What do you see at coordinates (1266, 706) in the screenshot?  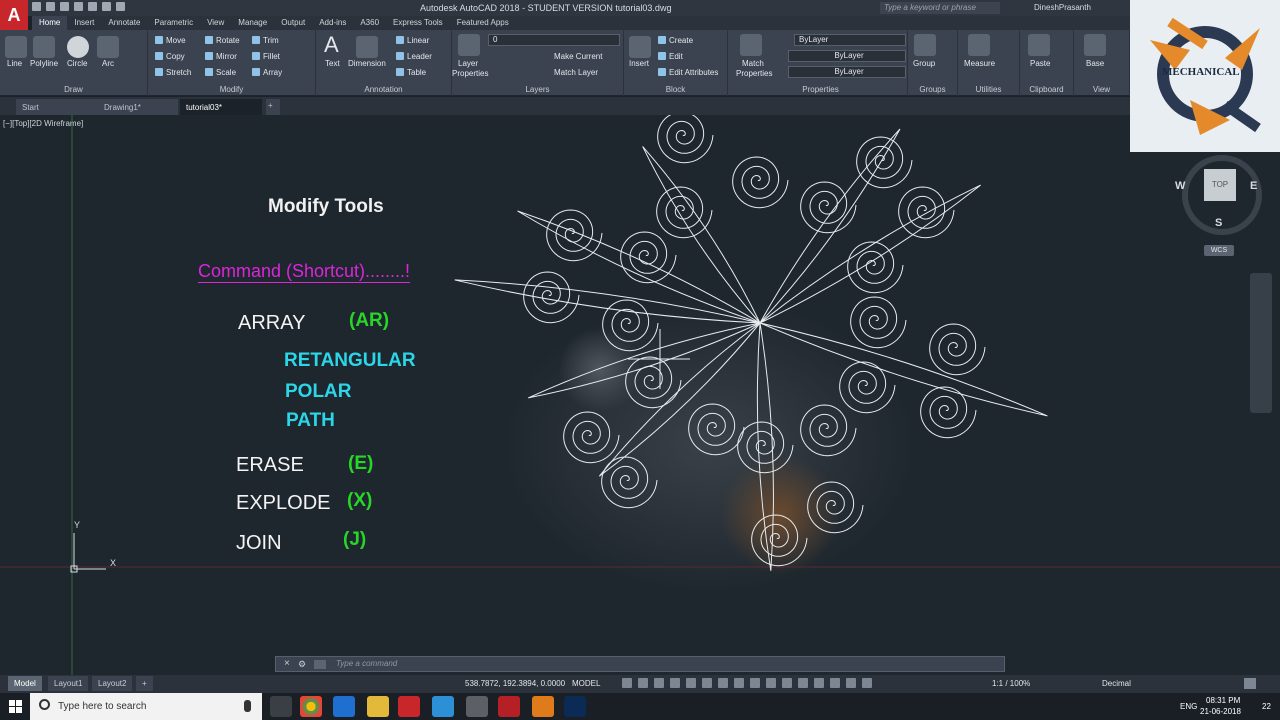 I see `notification-count: 22` at bounding box center [1266, 706].